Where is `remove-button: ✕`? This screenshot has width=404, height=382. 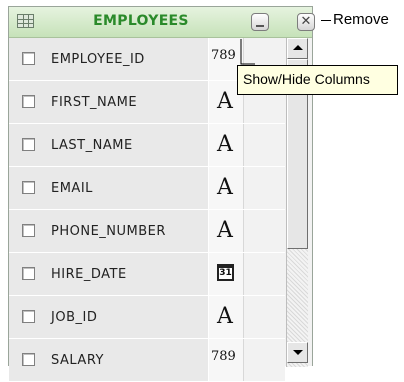 remove-button: ✕ is located at coordinates (306, 22).